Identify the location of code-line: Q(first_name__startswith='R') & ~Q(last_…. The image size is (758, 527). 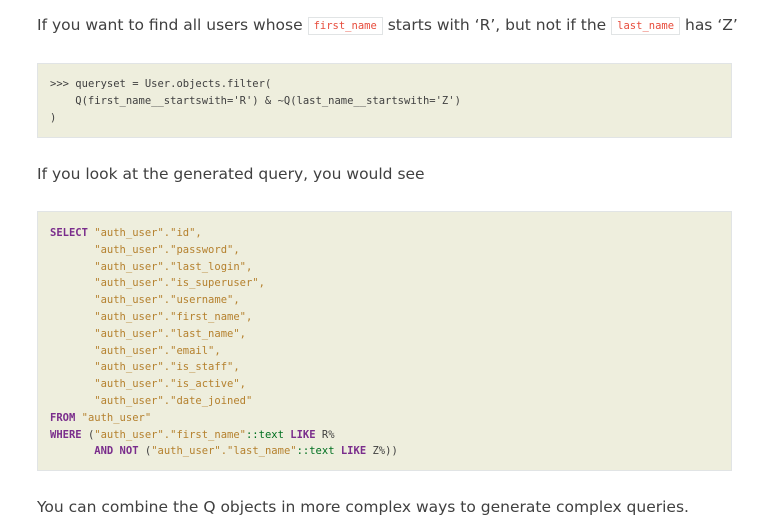
(255, 100).